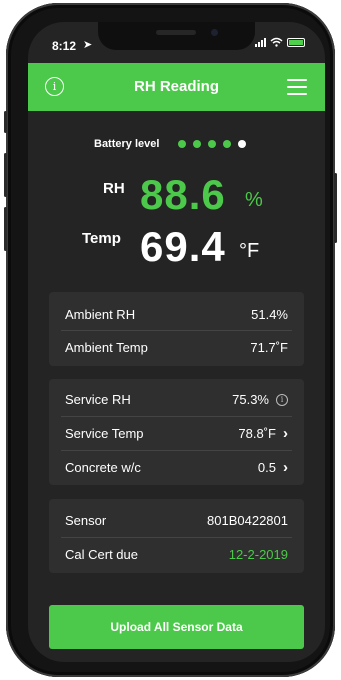 This screenshot has height=680, width=341. Describe the element at coordinates (282, 399) in the screenshot. I see `info-icon: i` at that location.